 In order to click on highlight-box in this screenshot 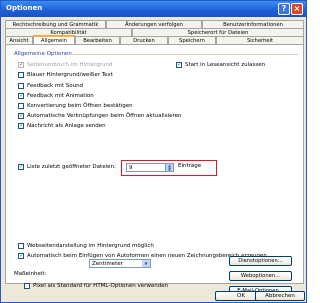, I will do `click(169, 168)`.